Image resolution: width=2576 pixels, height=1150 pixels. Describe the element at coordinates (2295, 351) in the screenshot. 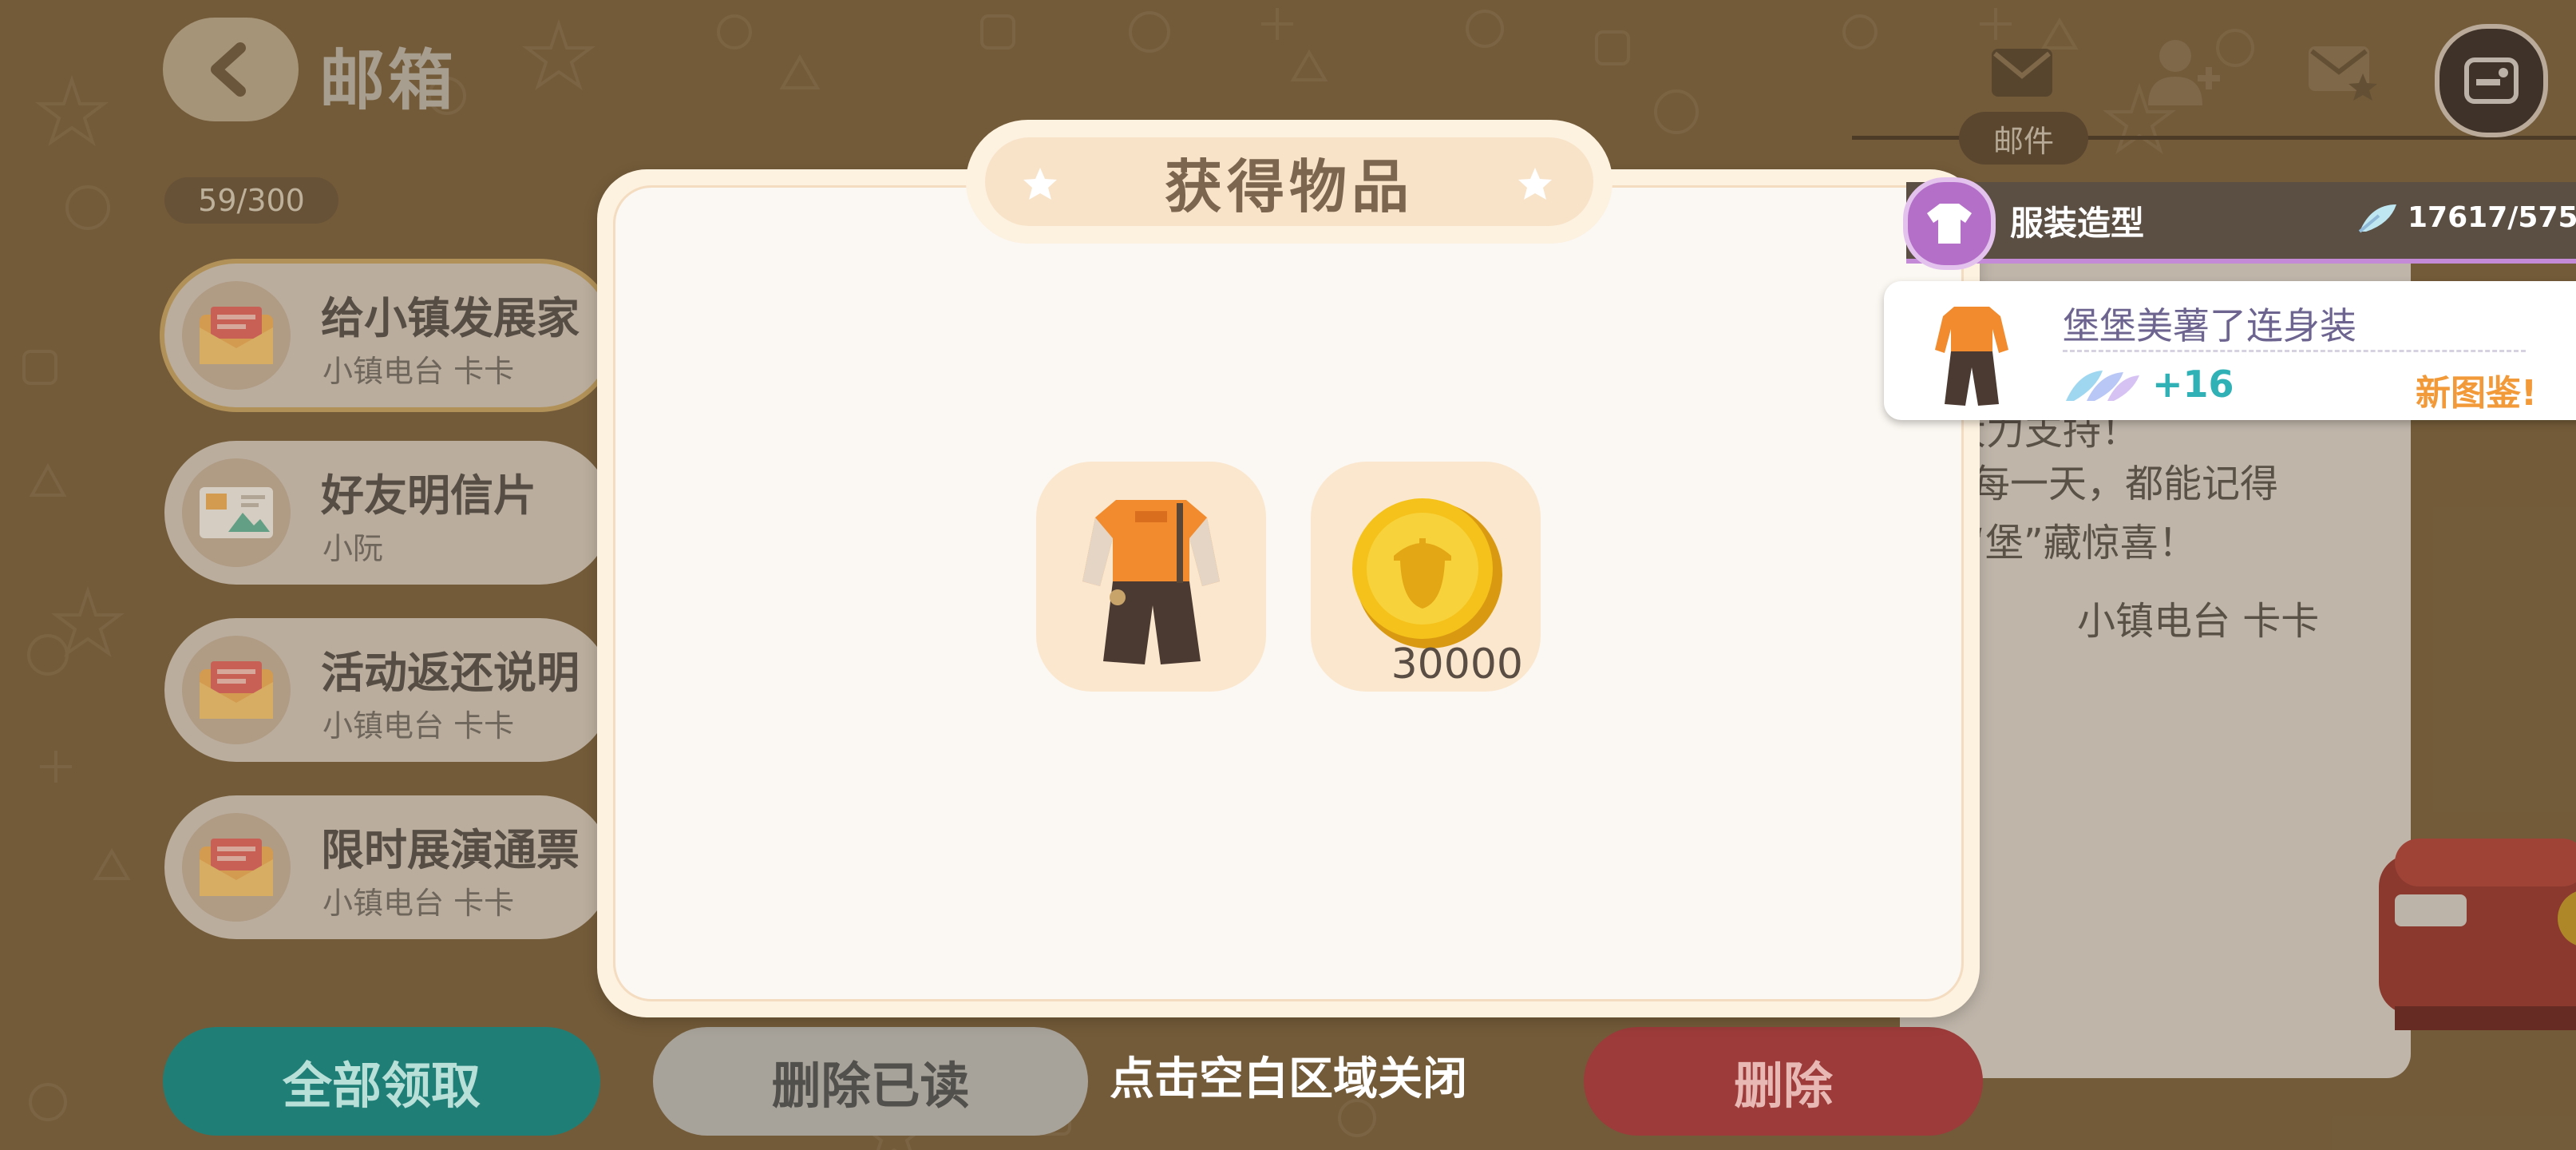

I see `toast-divider` at that location.